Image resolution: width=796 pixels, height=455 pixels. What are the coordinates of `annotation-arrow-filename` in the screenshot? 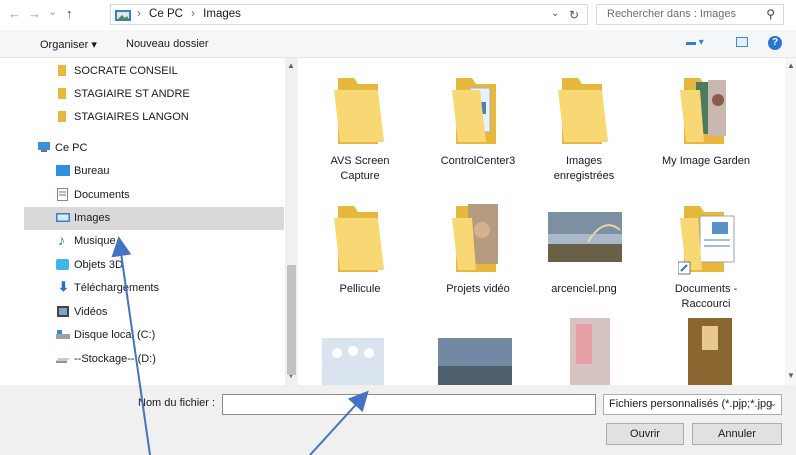 It's located at (339, 422).